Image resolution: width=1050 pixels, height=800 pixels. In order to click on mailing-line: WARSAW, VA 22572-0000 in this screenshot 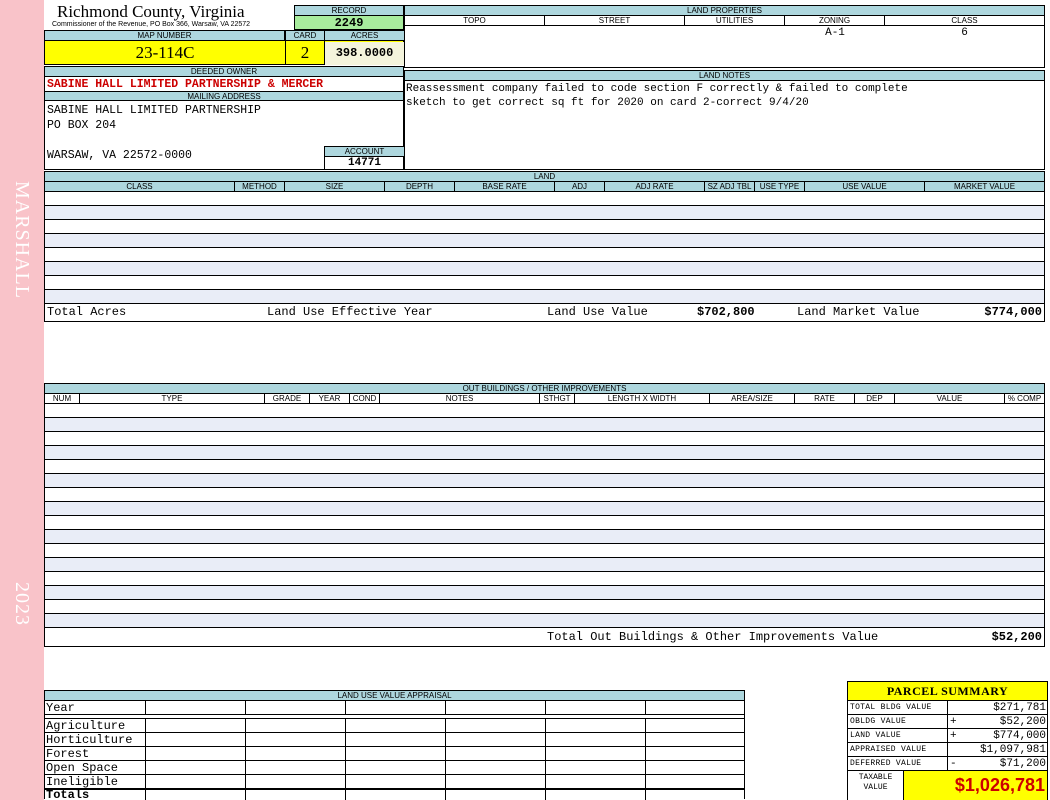, I will do `click(119, 155)`.